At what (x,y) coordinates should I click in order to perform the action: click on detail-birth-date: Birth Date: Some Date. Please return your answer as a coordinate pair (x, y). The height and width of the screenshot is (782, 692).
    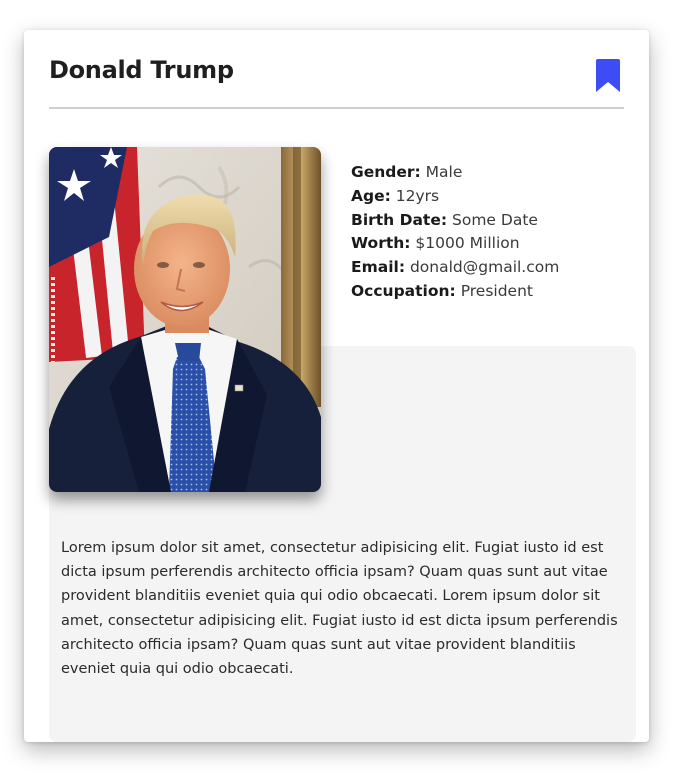
    Looking at the image, I should click on (444, 219).